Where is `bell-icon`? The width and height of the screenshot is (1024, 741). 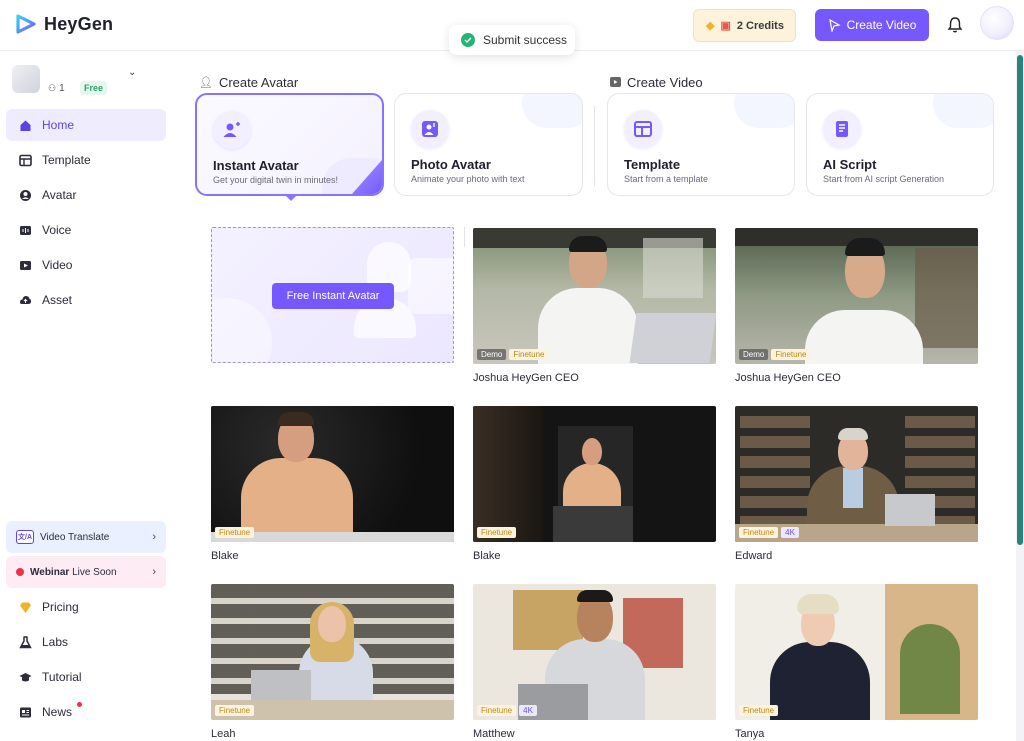
bell-icon is located at coordinates (955, 25).